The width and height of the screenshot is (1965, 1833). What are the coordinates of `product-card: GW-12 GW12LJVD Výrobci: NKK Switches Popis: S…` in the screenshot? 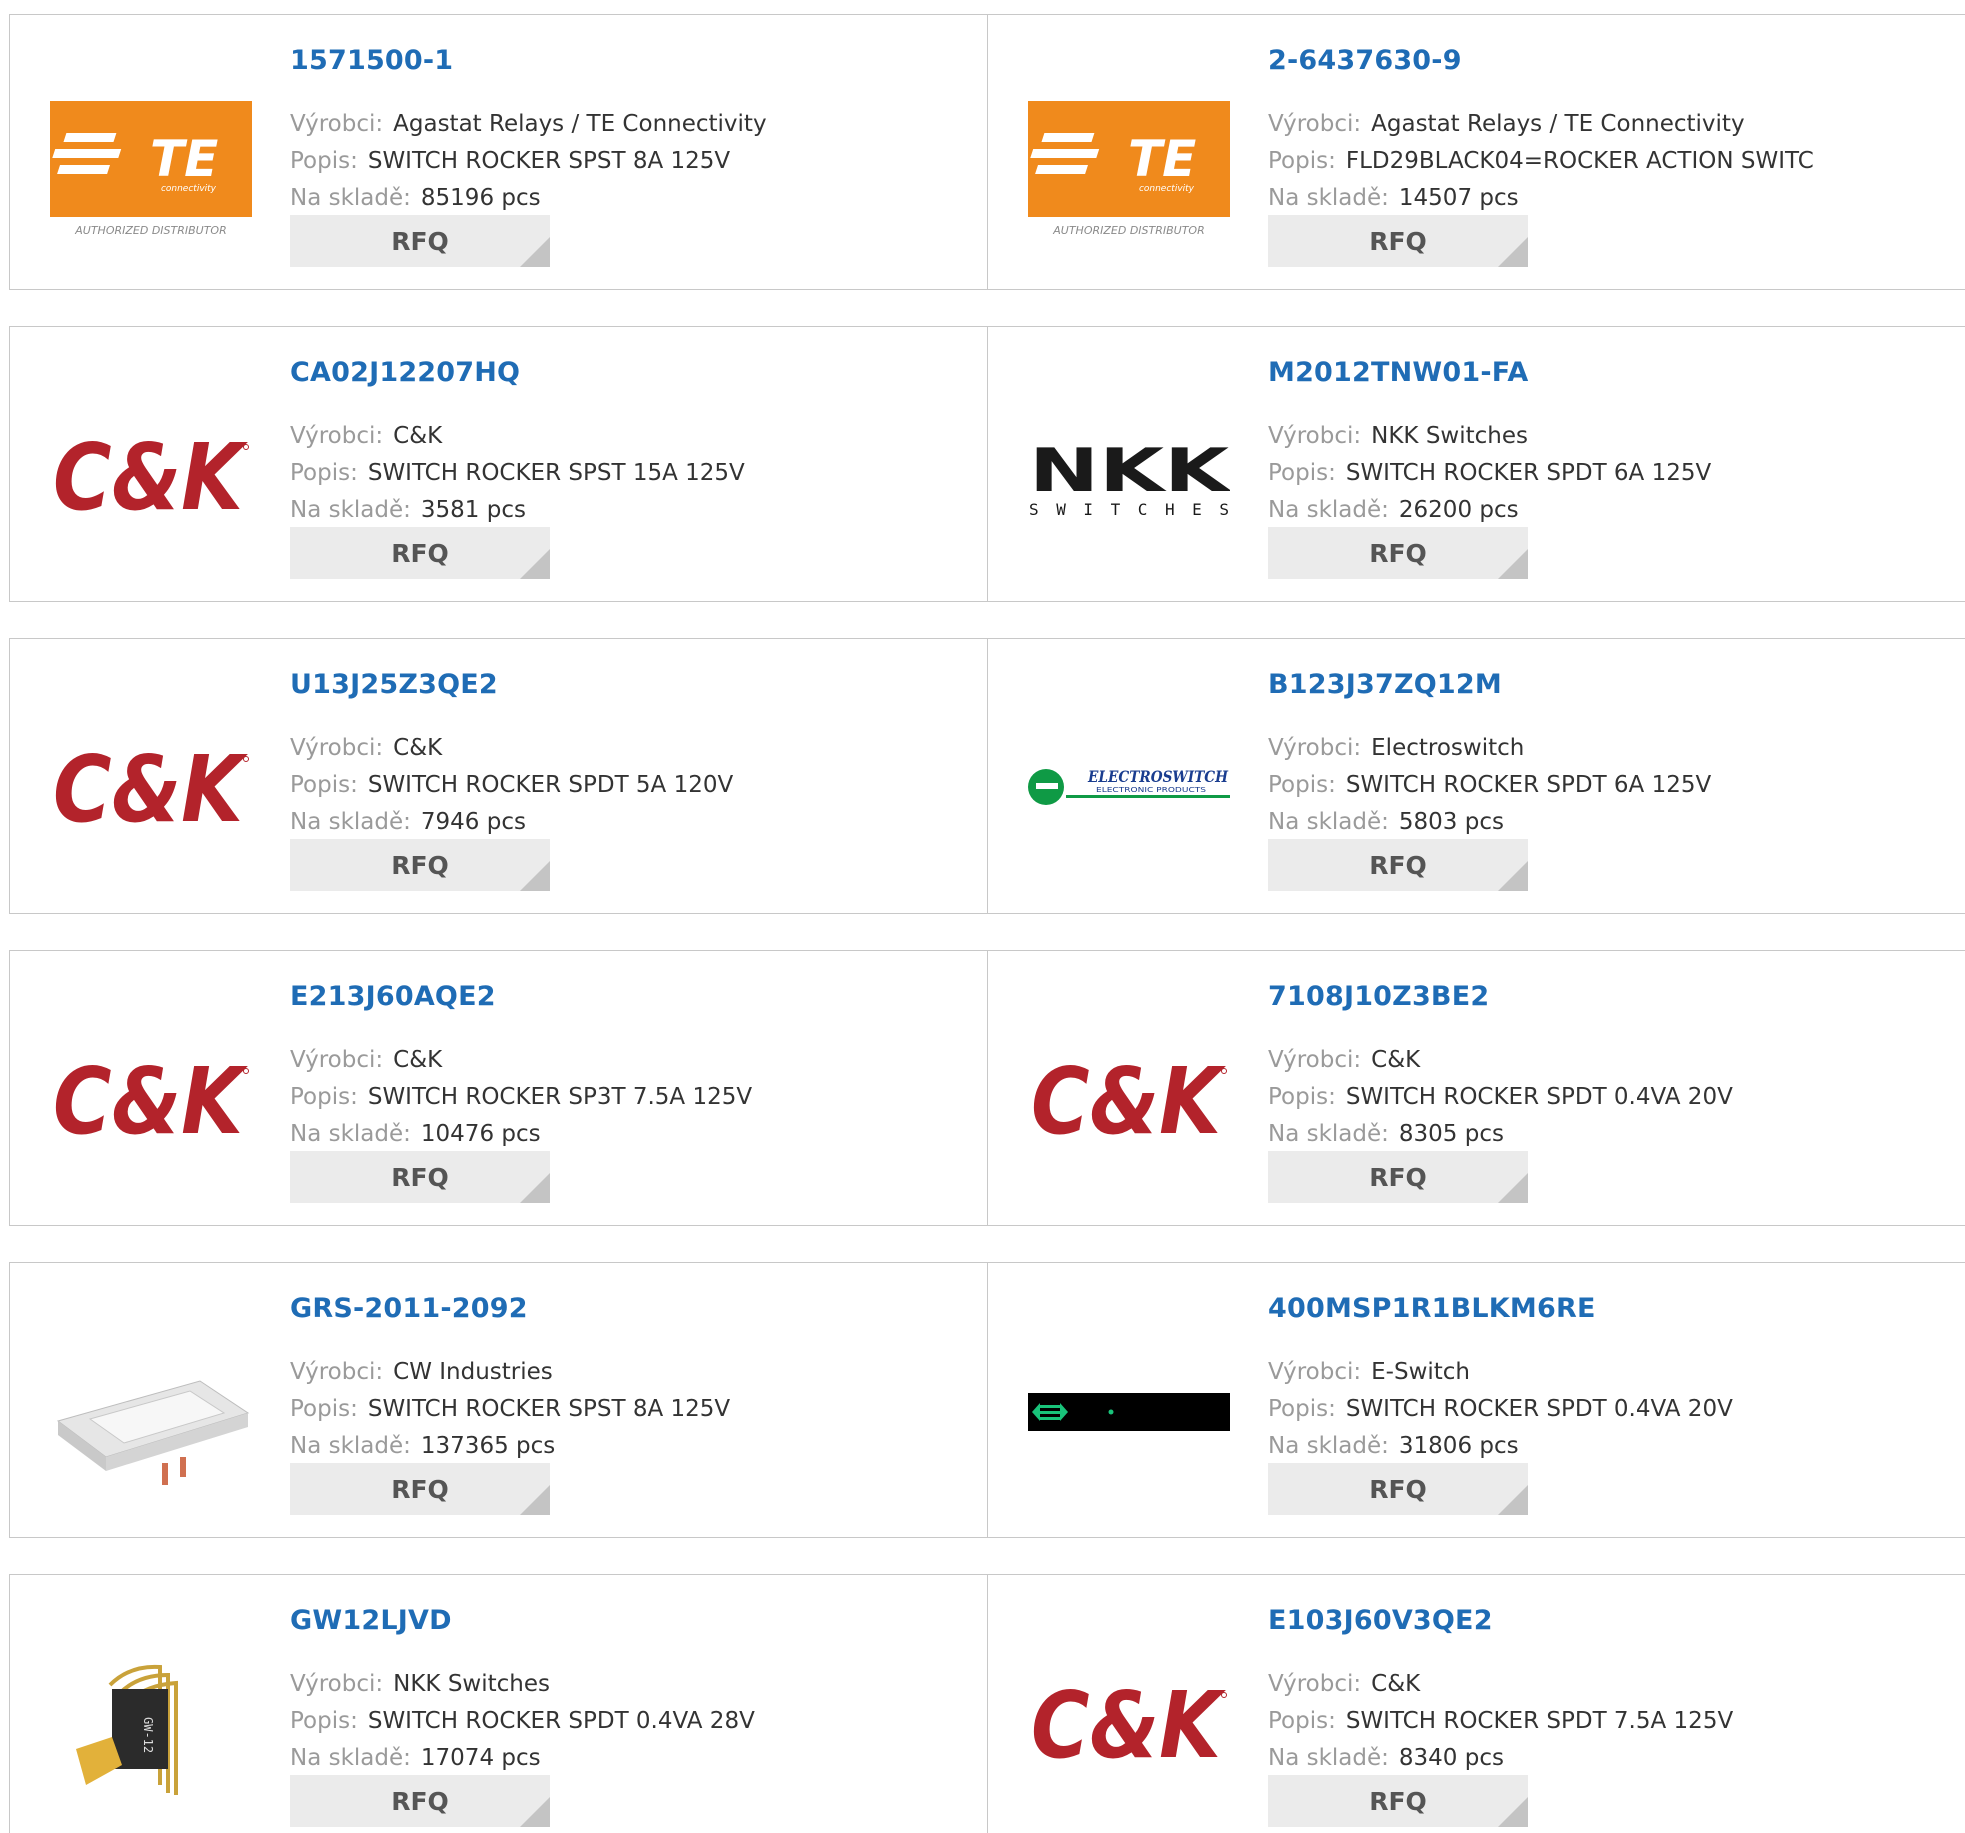 It's located at (498, 1703).